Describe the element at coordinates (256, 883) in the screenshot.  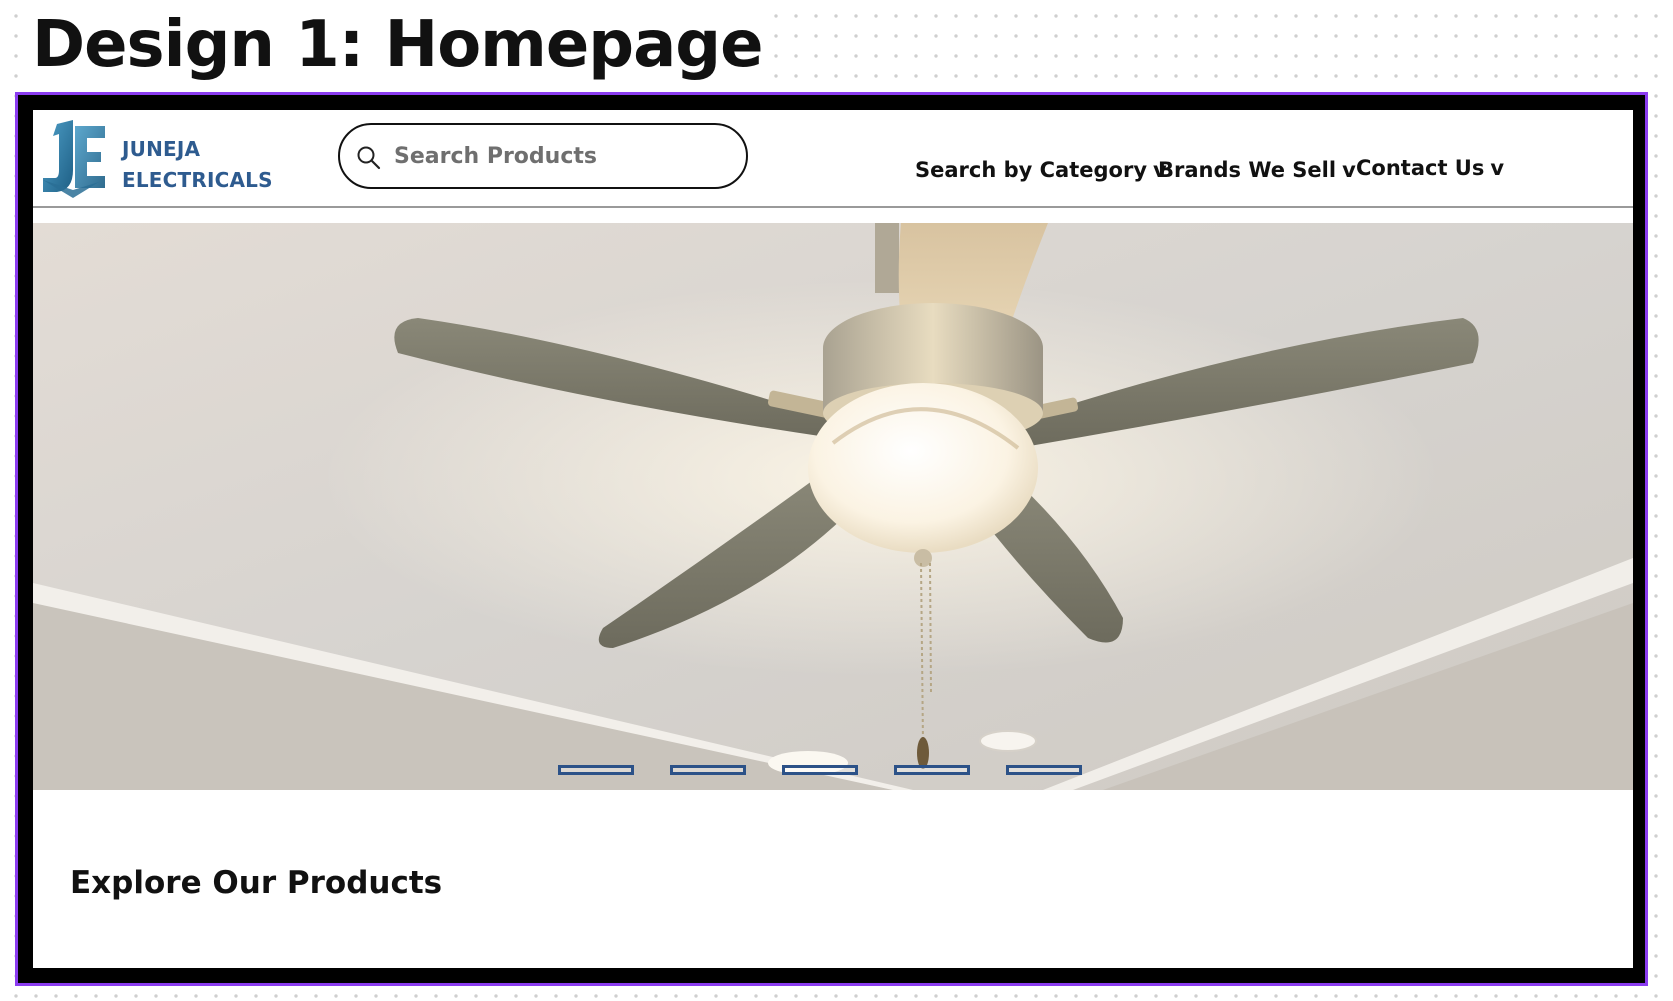
I see `explore-products-heading: Explore Our Products` at that location.